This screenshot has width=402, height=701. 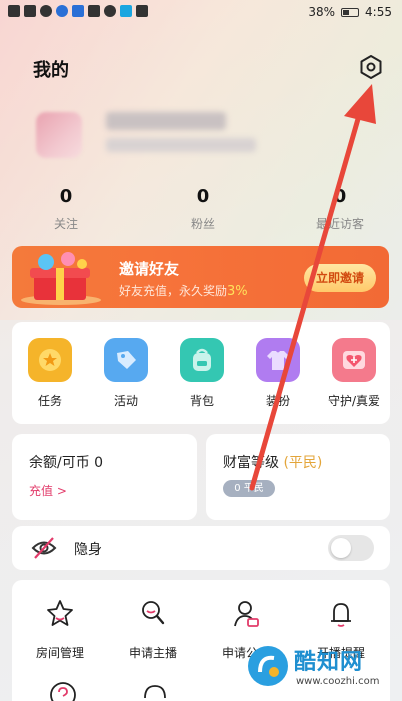 What do you see at coordinates (59, 135) in the screenshot?
I see `avatar` at bounding box center [59, 135].